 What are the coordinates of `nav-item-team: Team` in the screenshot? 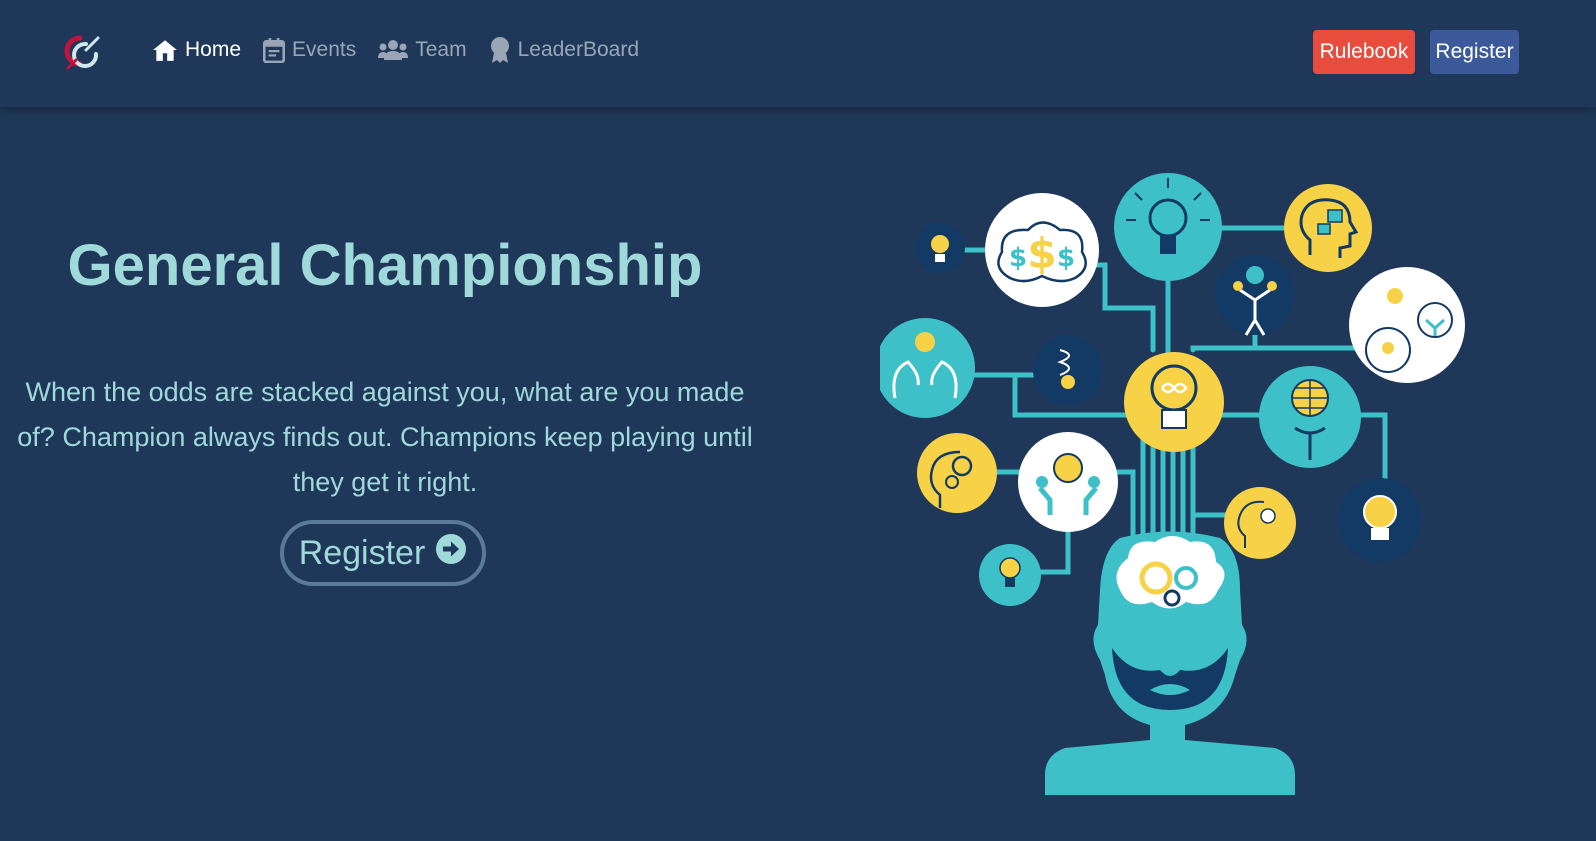 It's located at (422, 50).